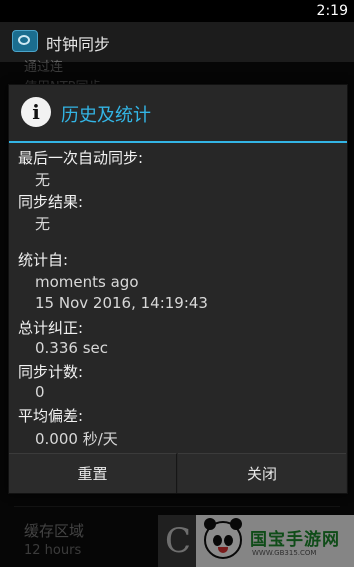  What do you see at coordinates (72, 348) in the screenshot?
I see `total-correction-value: 0.336 sec` at bounding box center [72, 348].